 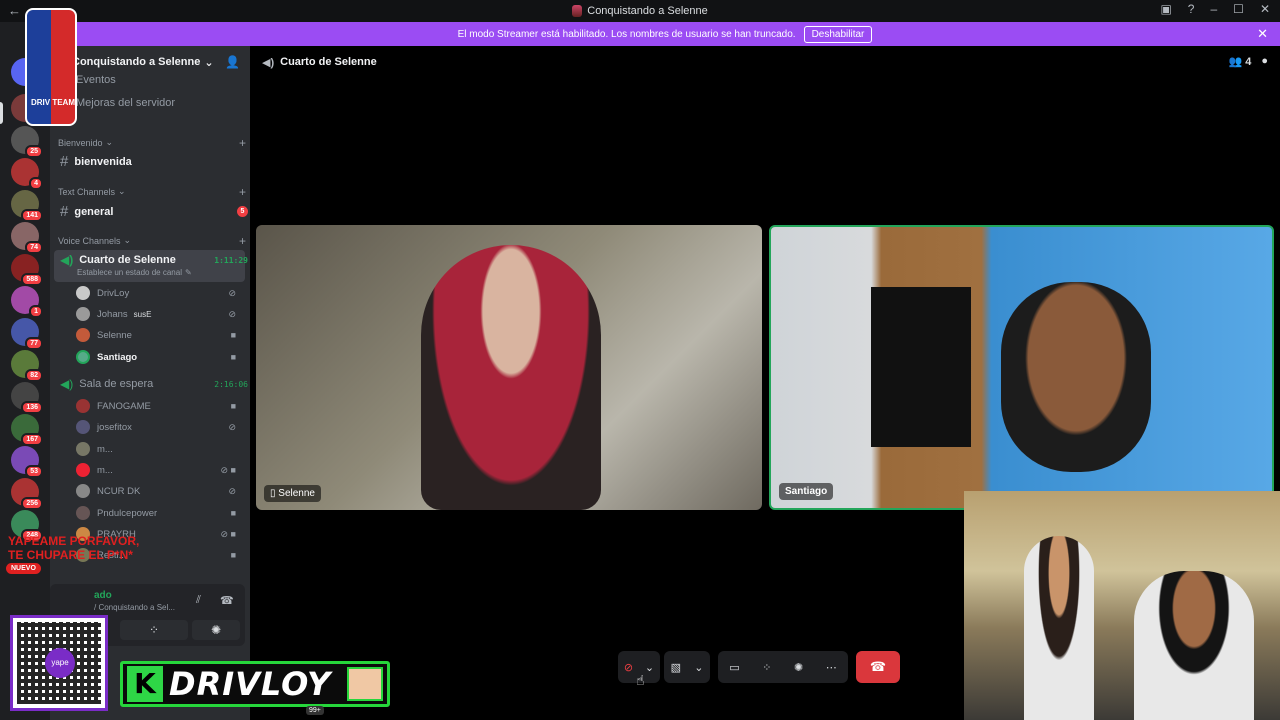 What do you see at coordinates (228, 469) in the screenshot?
I see `muted-icon: ⊘ ■` at bounding box center [228, 469].